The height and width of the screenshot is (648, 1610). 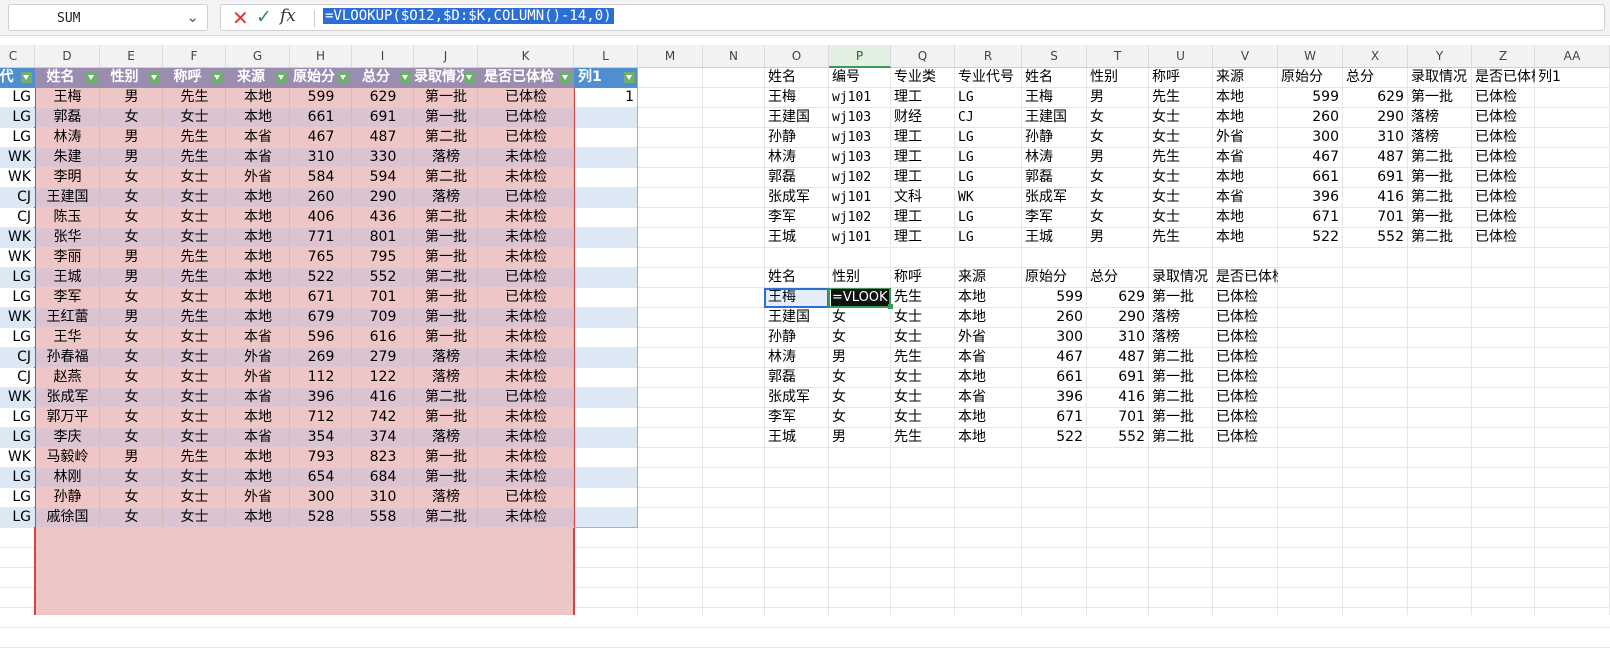 What do you see at coordinates (321, 398) in the screenshot?
I see `table1-cell: 396` at bounding box center [321, 398].